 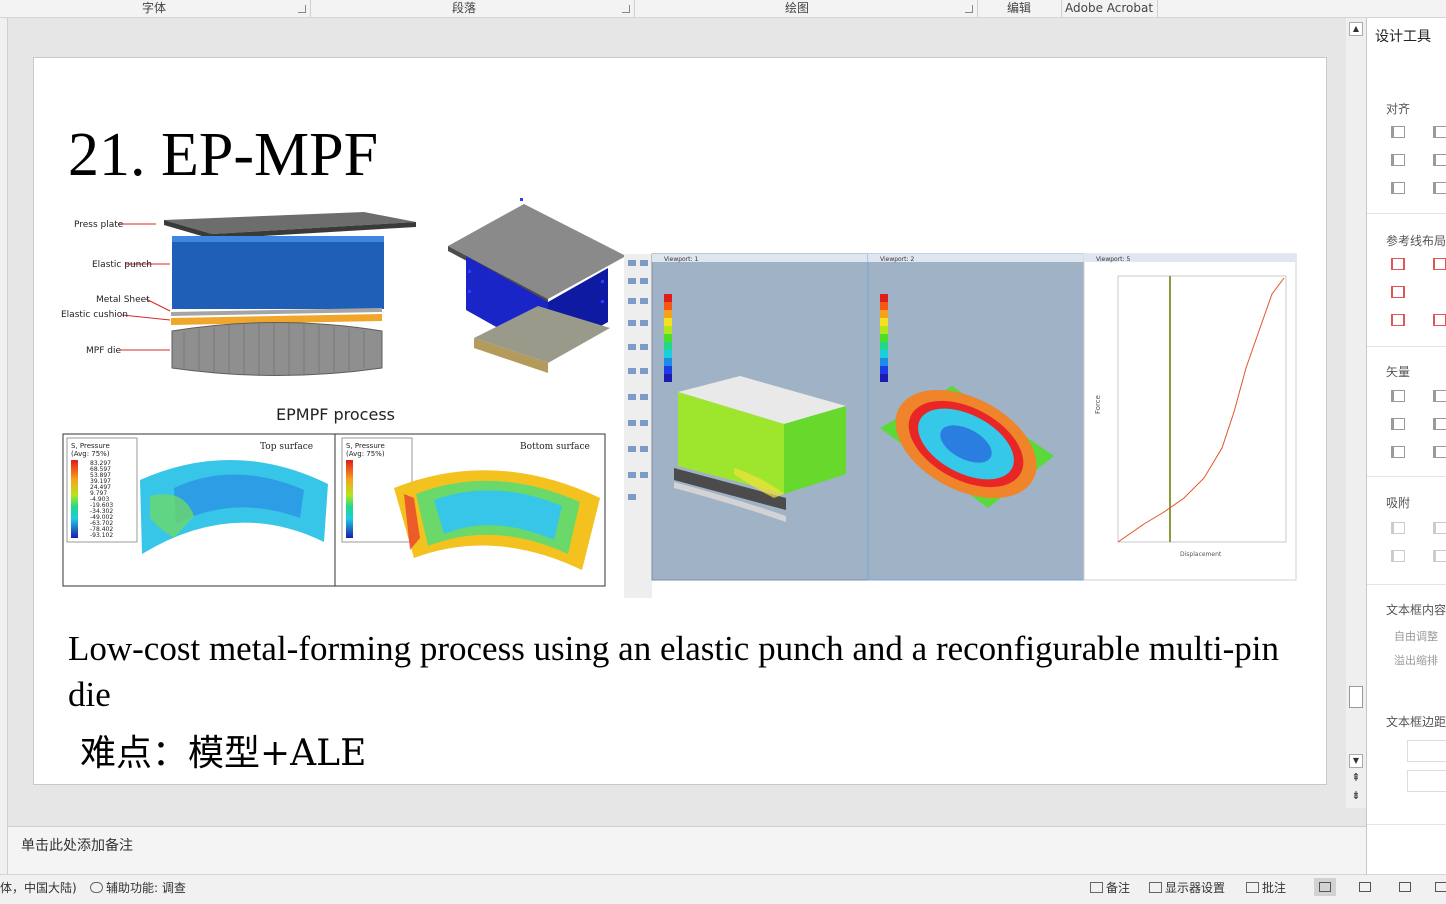 I want to click on viewport-2-panel: Viewport: 2, so click(x=976, y=417).